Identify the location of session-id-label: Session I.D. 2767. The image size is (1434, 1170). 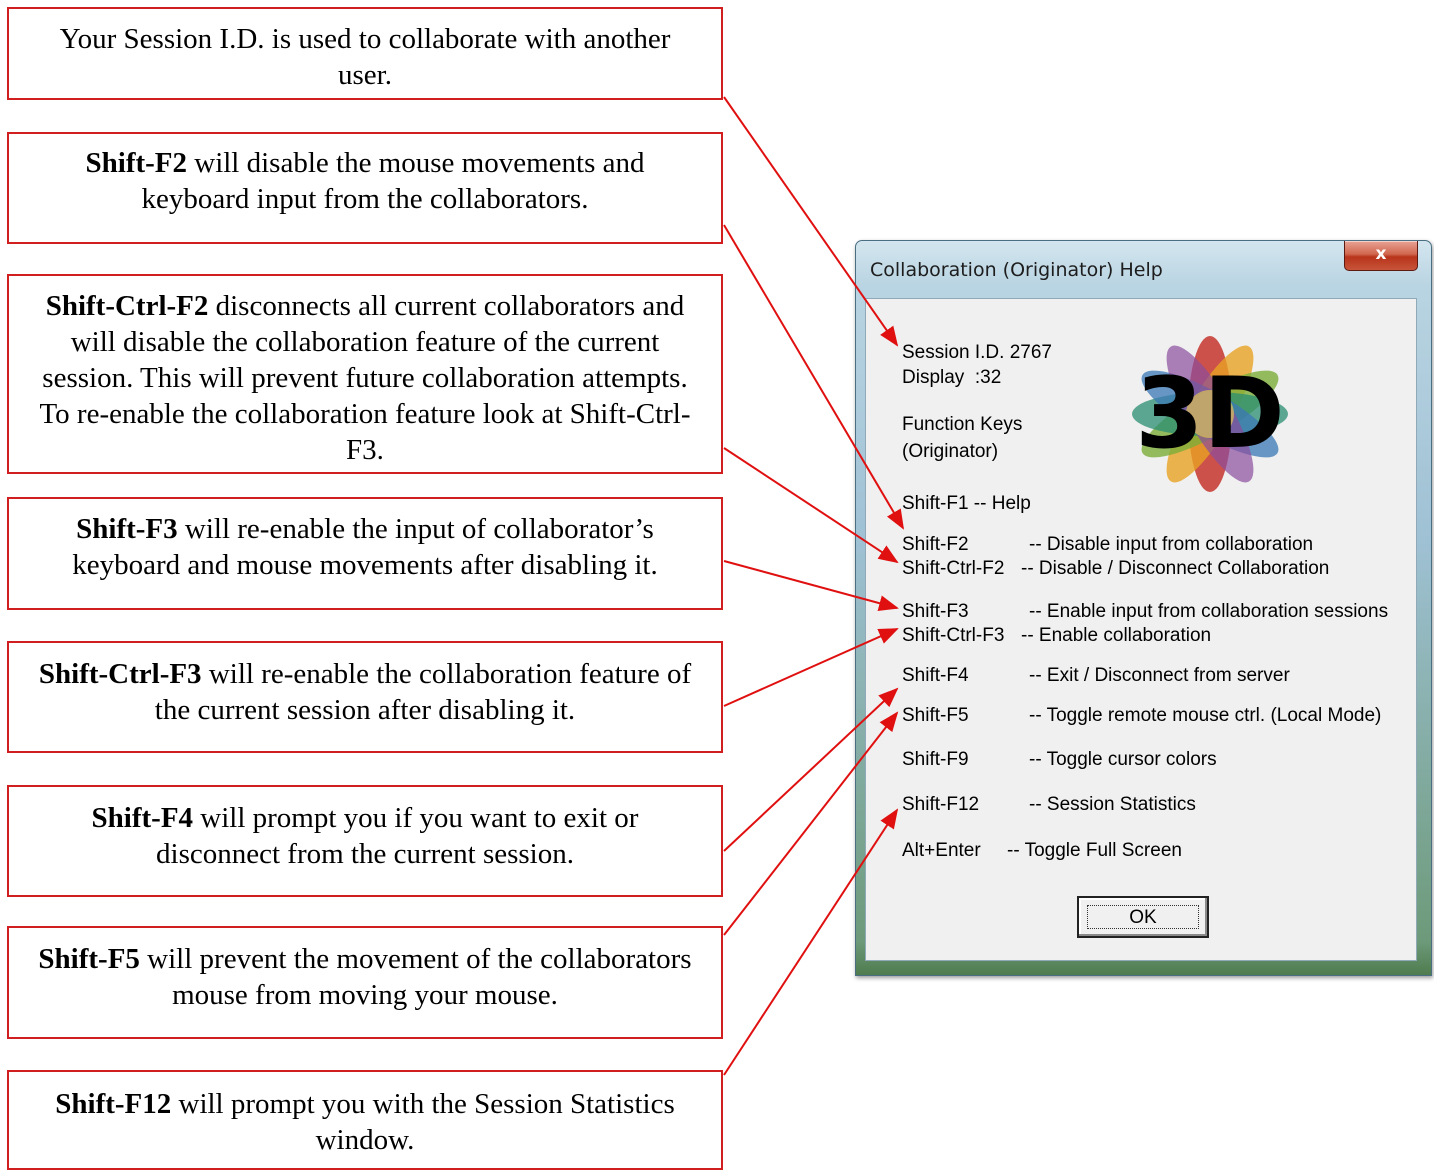
(977, 352).